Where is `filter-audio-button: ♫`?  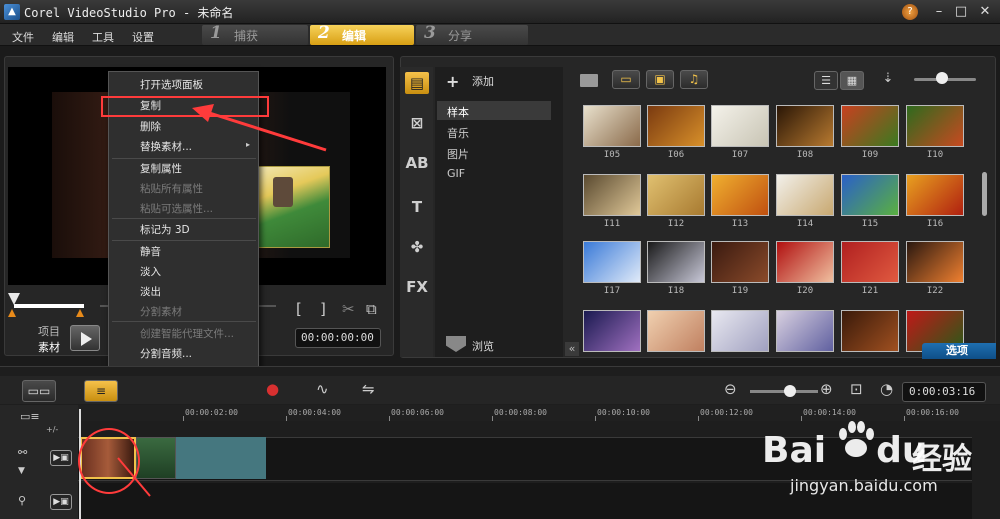
filter-audio-button: ♫ is located at coordinates (694, 79).